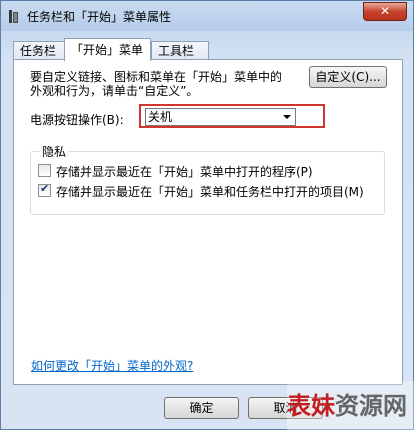 Image resolution: width=414 pixels, height=431 pixels. I want to click on title-bar: 任务栏和「开始」菜单属性 ✕, so click(207, 16).